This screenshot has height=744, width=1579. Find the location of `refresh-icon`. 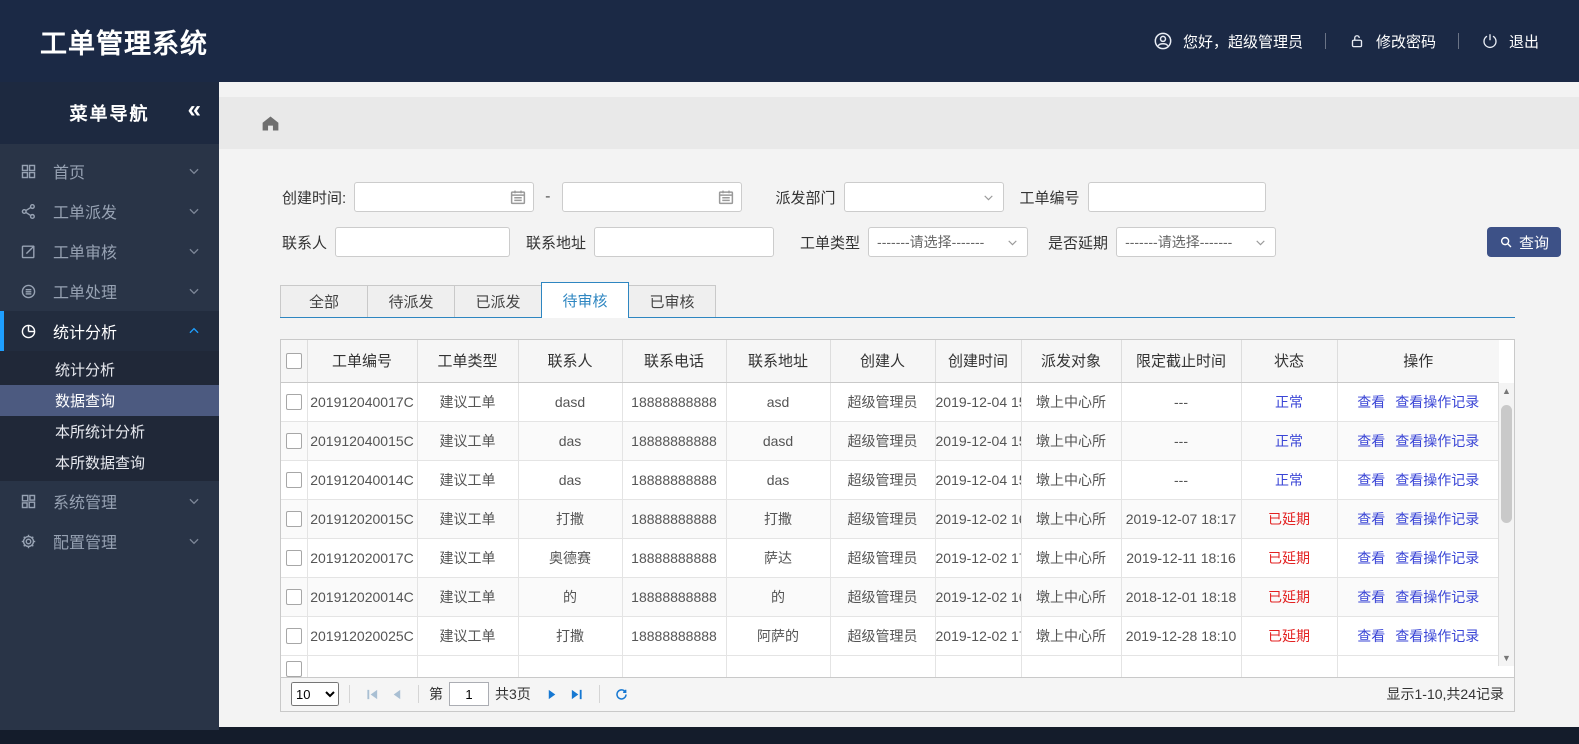

refresh-icon is located at coordinates (622, 694).